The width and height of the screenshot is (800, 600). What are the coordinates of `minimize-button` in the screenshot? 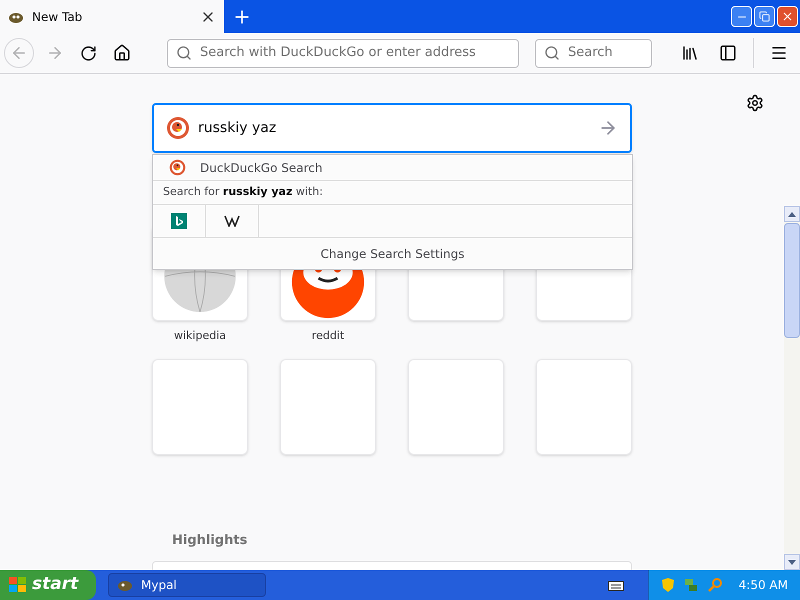 It's located at (741, 16).